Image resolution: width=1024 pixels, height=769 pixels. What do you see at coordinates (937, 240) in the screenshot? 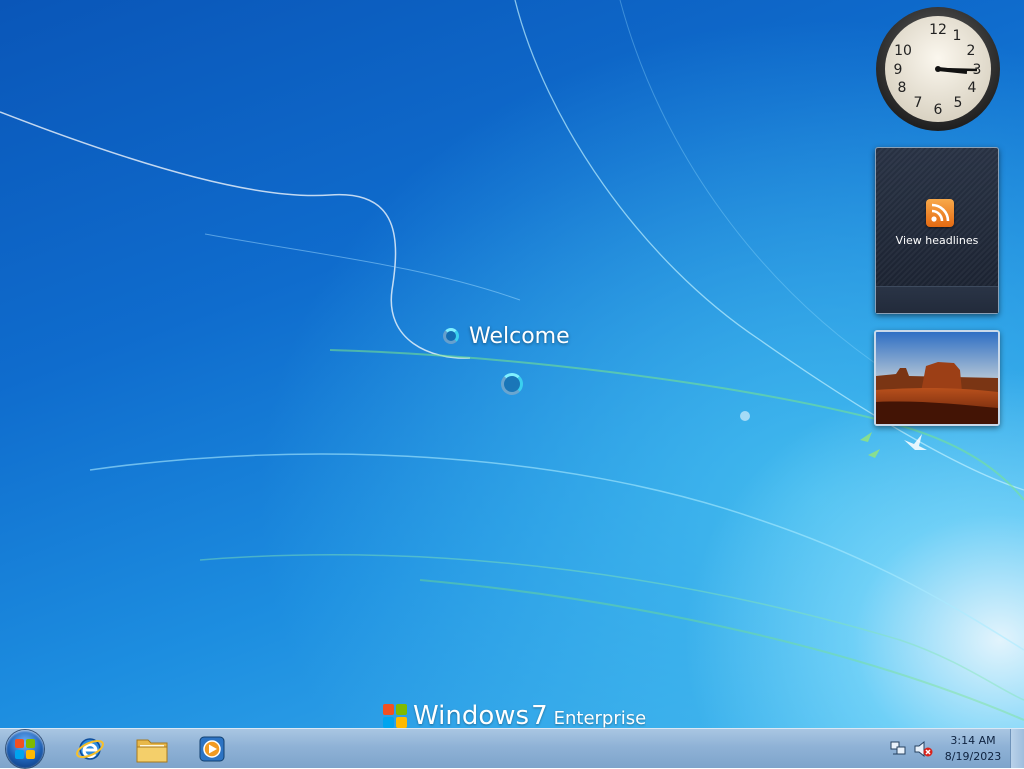
I see `view-headlines-label: View headlines` at bounding box center [937, 240].